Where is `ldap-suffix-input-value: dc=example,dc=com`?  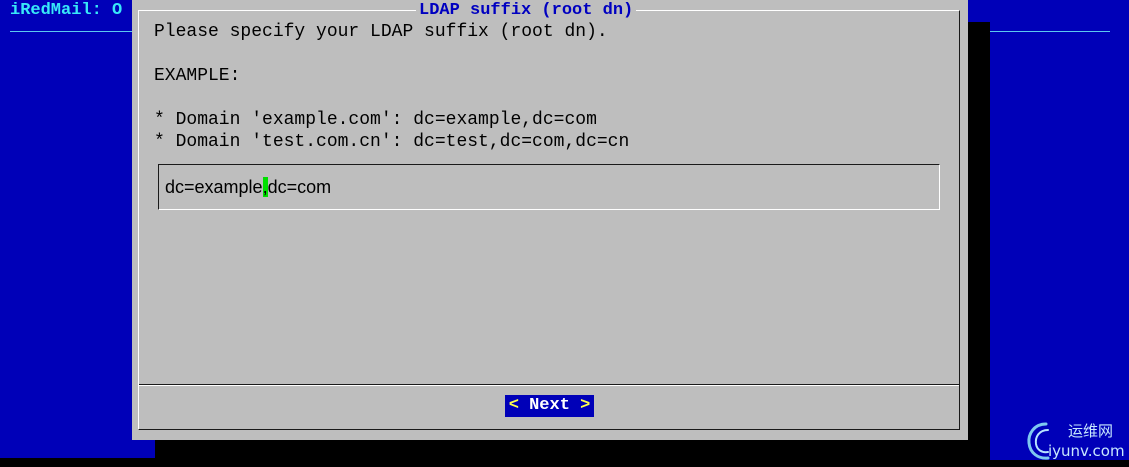
ldap-suffix-input-value: dc=example,dc=com is located at coordinates (248, 187).